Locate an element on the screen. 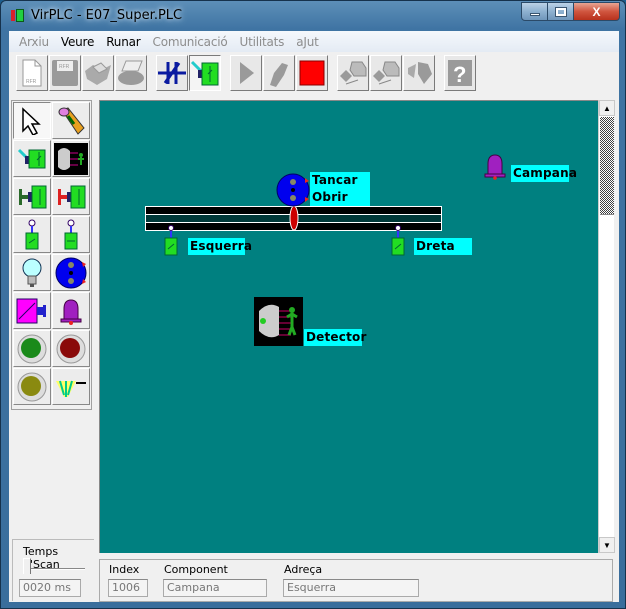 This screenshot has width=626, height=609. tool-bell is located at coordinates (71, 310).